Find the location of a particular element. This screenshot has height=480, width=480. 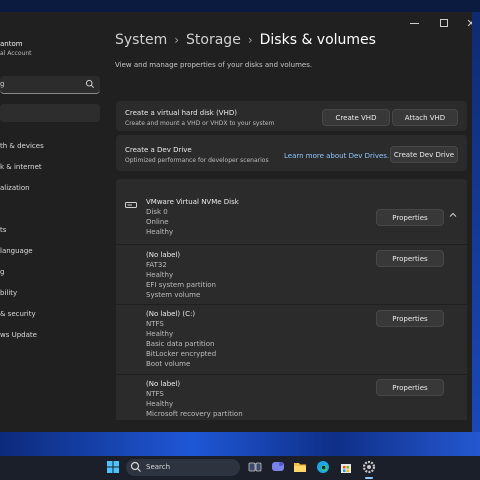

edge-browser-icon is located at coordinates (323, 467).